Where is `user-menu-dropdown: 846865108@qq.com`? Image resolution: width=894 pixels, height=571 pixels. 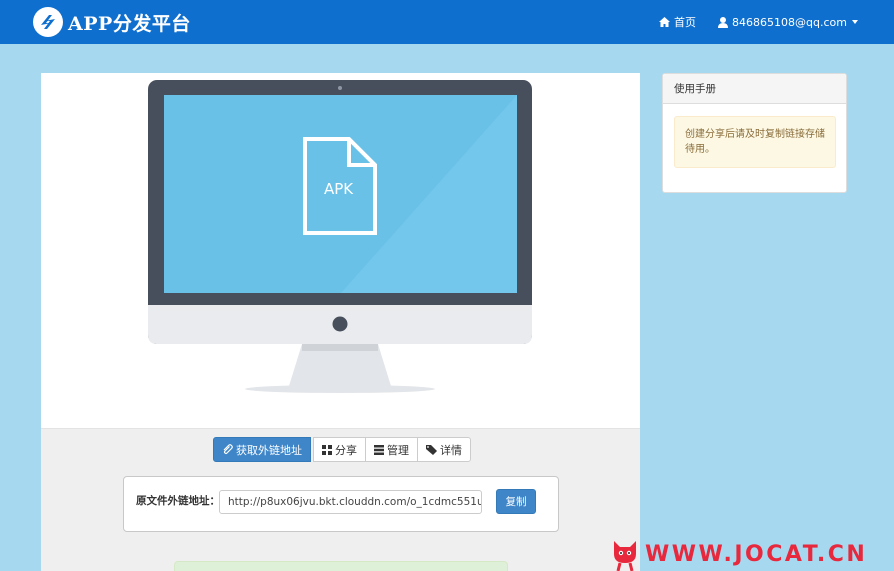 user-menu-dropdown: 846865108@qq.com is located at coordinates (788, 22).